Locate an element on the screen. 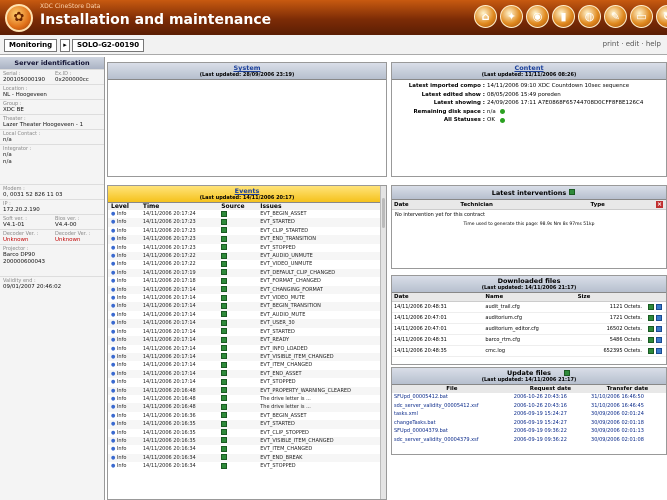  update-file: changeTasks.bat is located at coordinates (452, 423).